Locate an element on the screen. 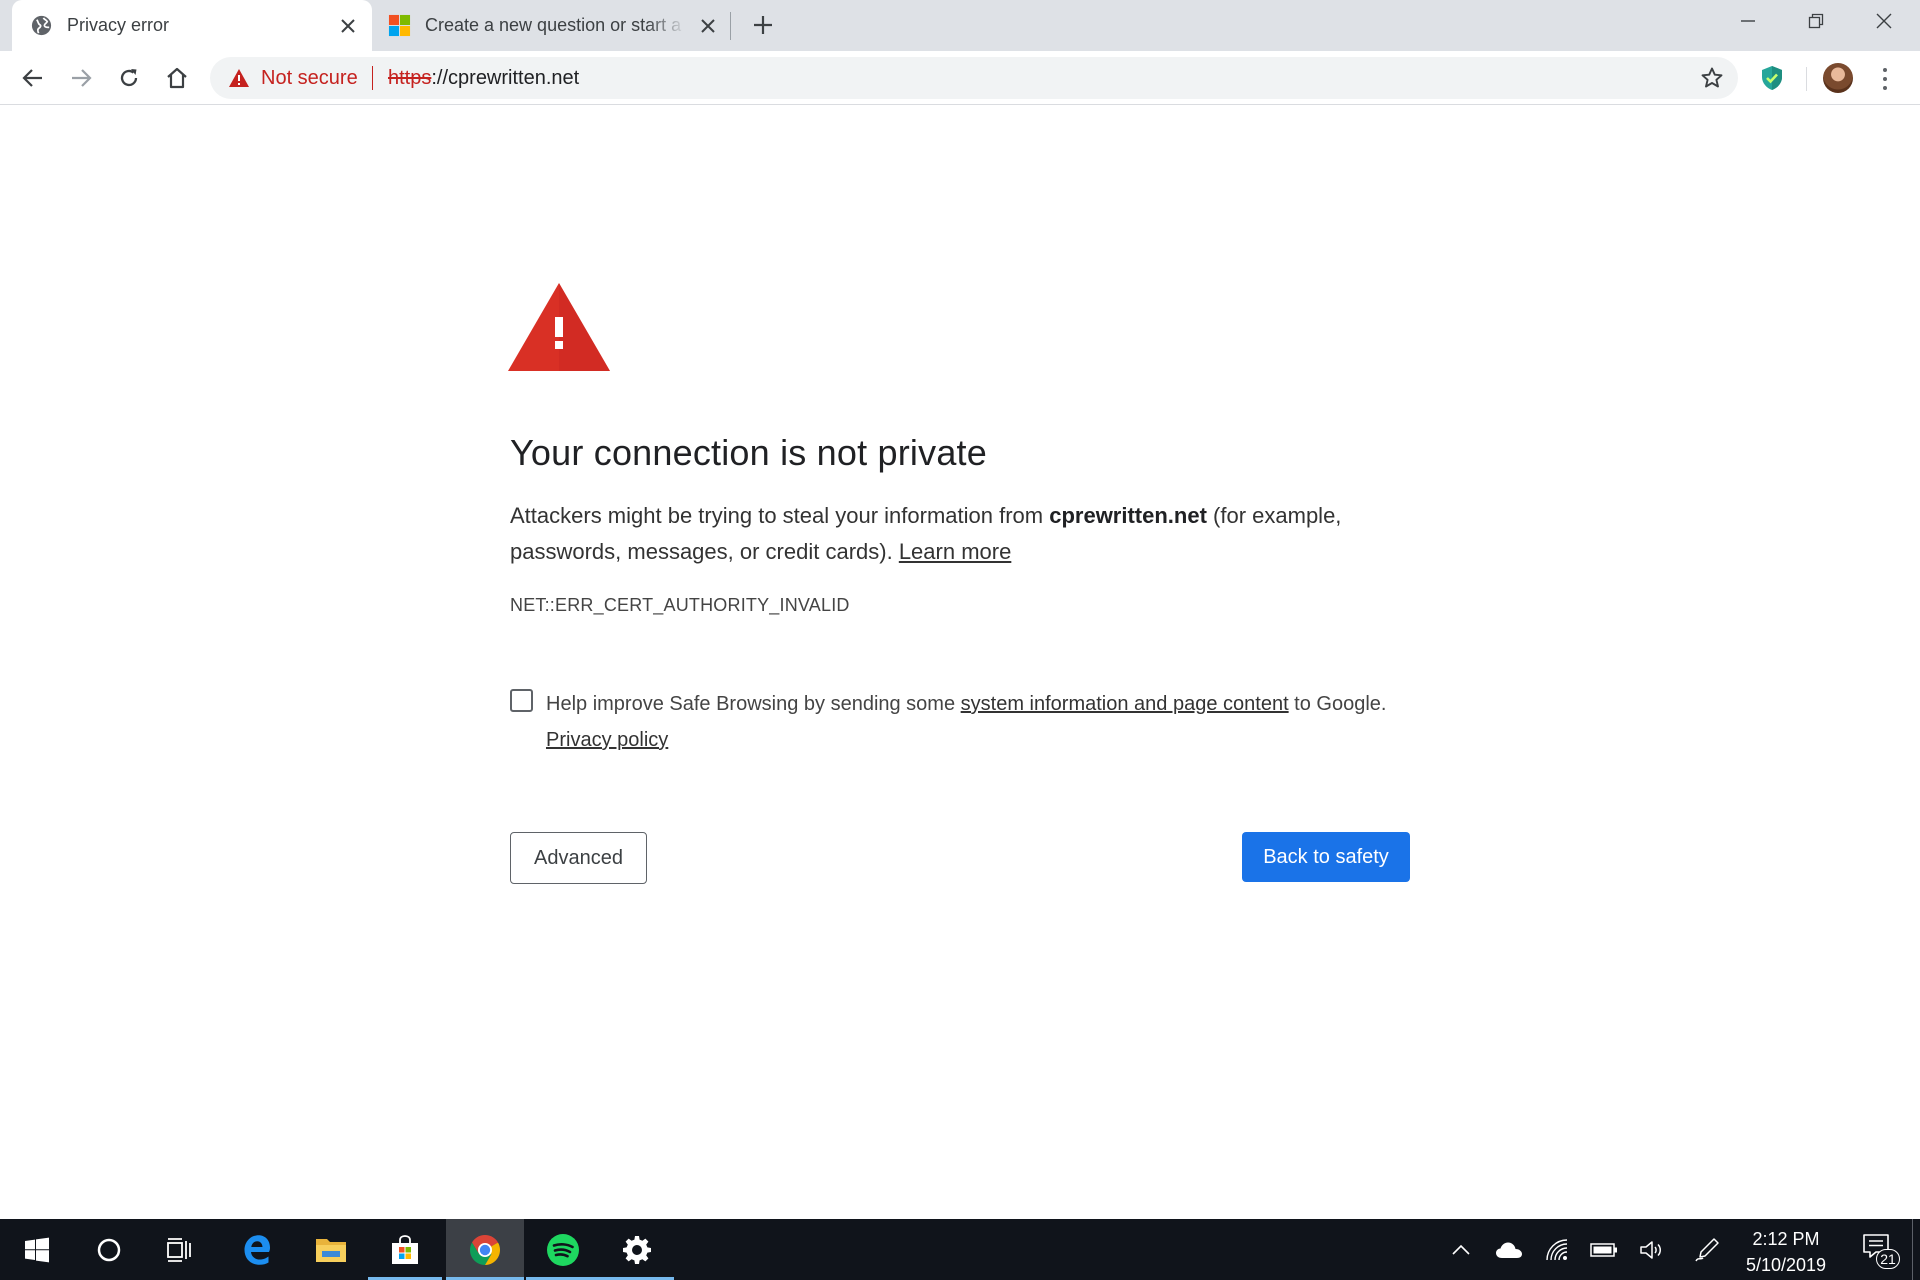 Image resolution: width=1920 pixels, height=1280 pixels. settings-icon is located at coordinates (637, 1249).